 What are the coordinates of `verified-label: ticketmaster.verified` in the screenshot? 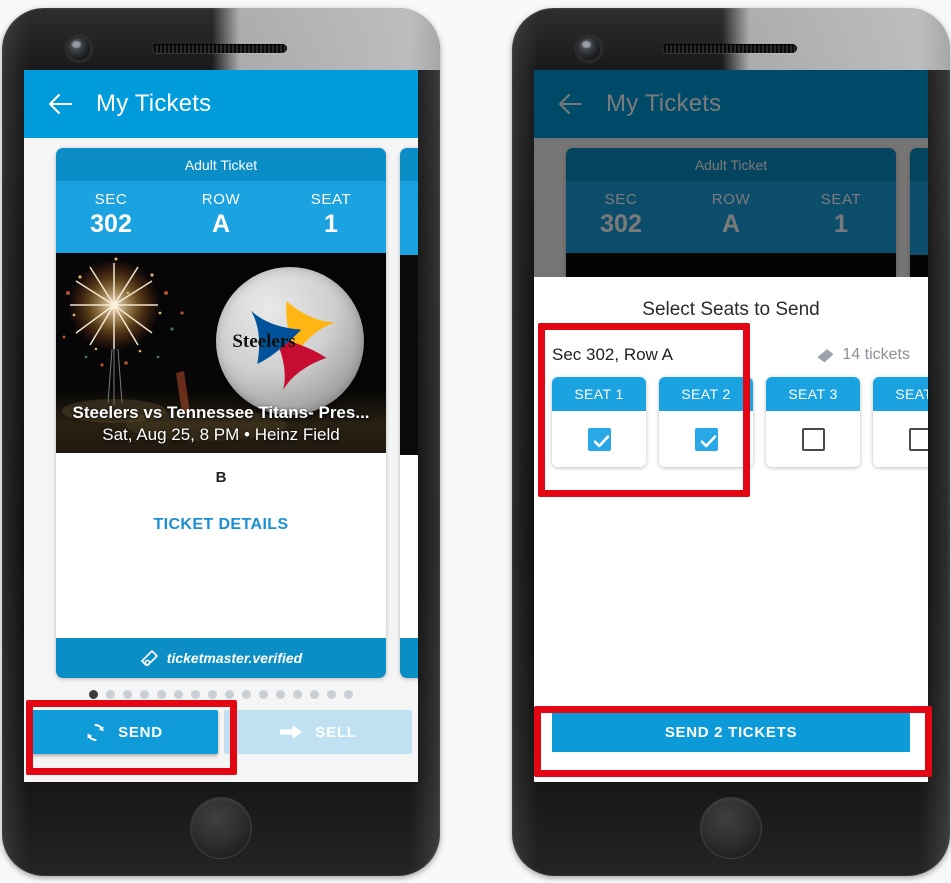 It's located at (234, 658).